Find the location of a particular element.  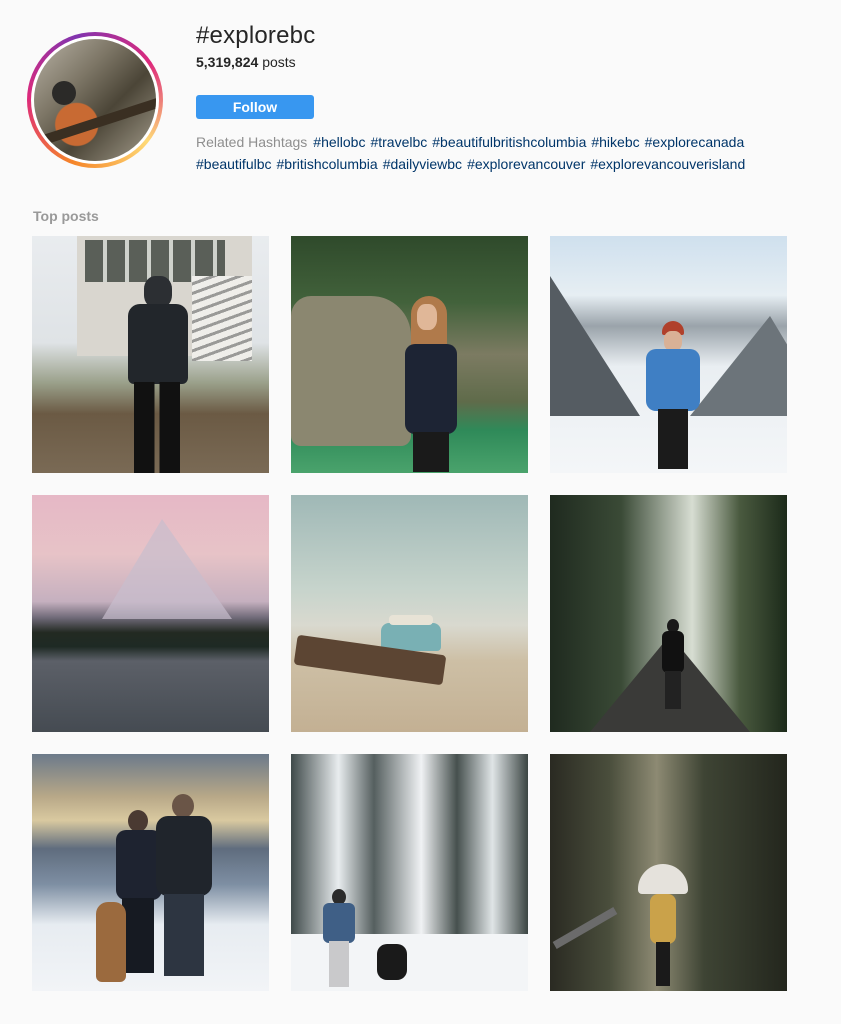

man-figure is located at coordinates (184, 886).